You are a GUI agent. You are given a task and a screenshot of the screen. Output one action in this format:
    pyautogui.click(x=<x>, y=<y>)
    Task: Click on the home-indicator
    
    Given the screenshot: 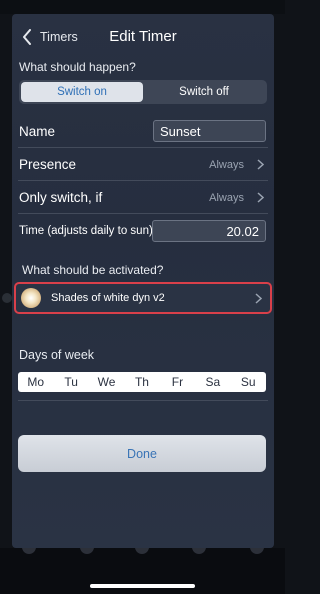 What is the action you would take?
    pyautogui.click(x=142, y=586)
    